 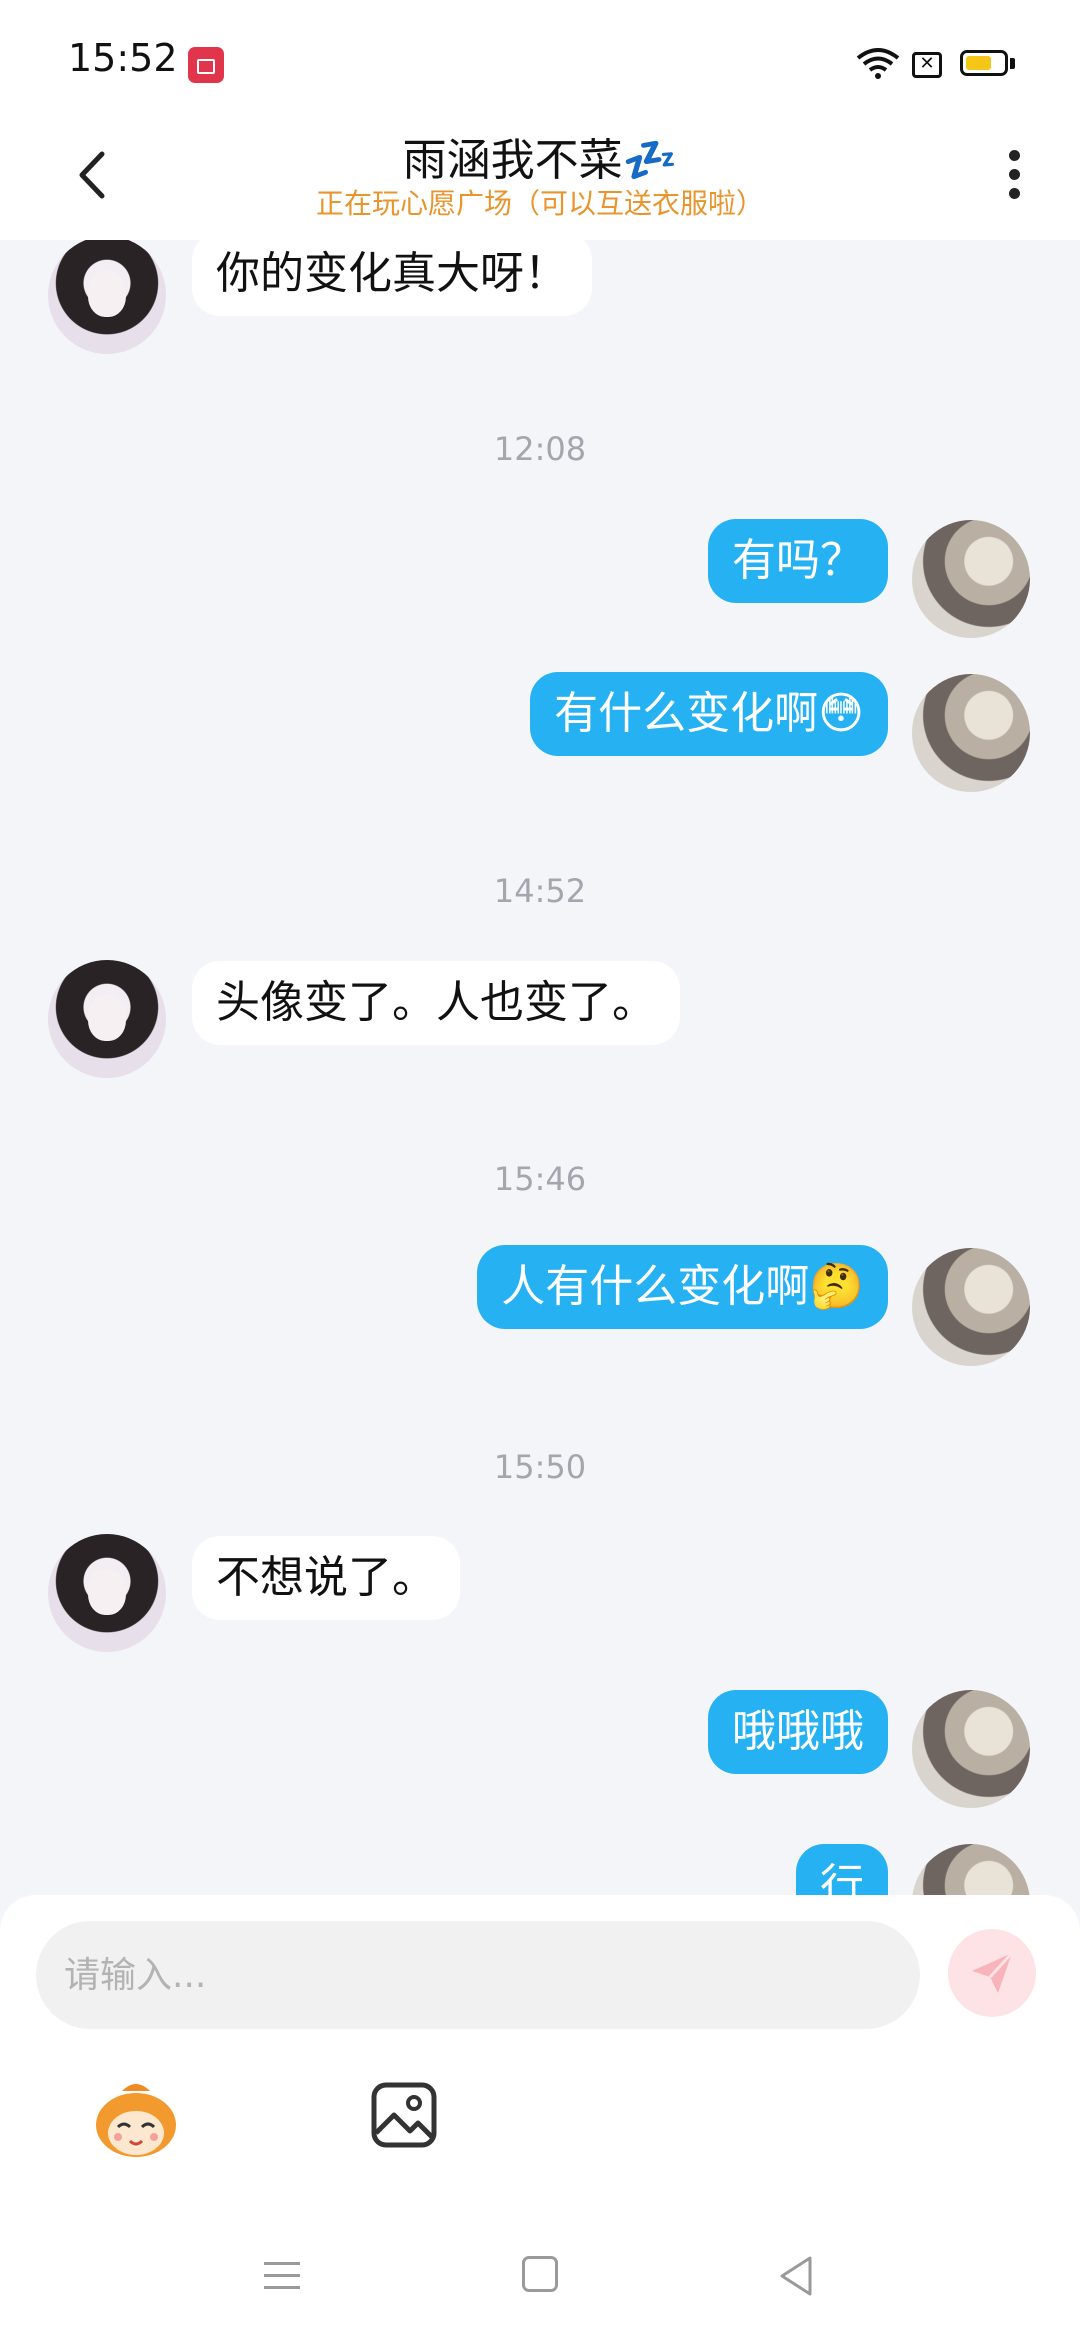 I want to click on message-bubble-outgoing: 有吗？, so click(x=798, y=561).